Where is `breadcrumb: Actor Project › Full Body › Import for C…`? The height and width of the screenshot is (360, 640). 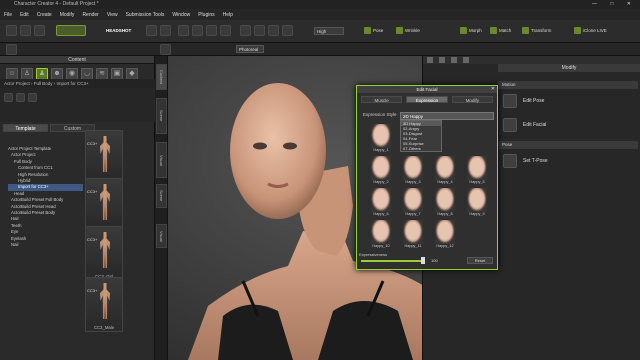 breadcrumb: Actor Project › Full Body › Import for C… is located at coordinates (77, 83).